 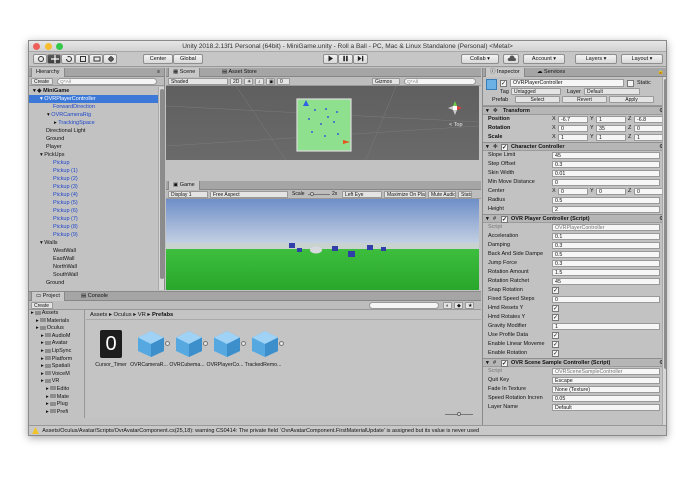 What do you see at coordinates (465, 194) in the screenshot?
I see `stats-toggle: Stats` at bounding box center [465, 194].